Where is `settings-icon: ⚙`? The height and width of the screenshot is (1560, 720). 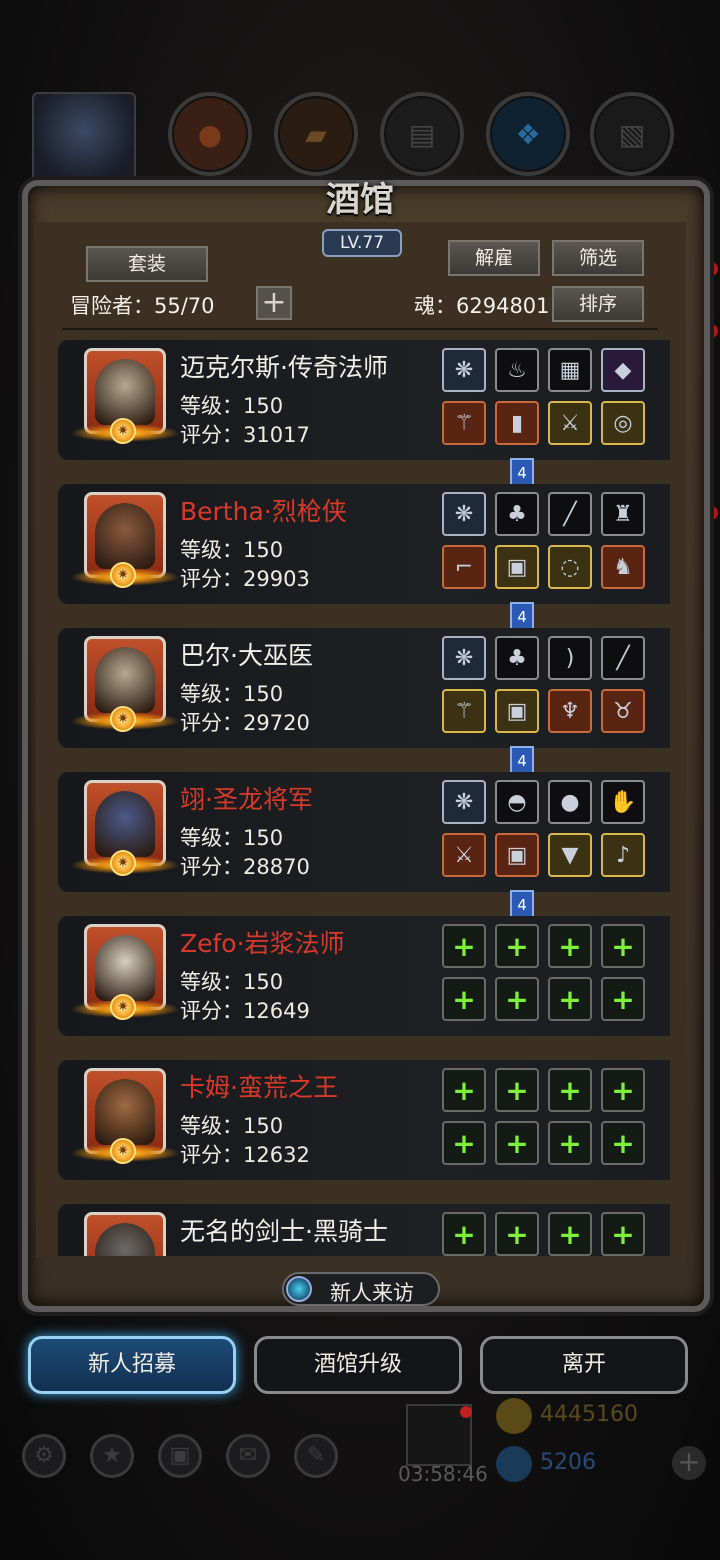 settings-icon: ⚙ is located at coordinates (44, 1456).